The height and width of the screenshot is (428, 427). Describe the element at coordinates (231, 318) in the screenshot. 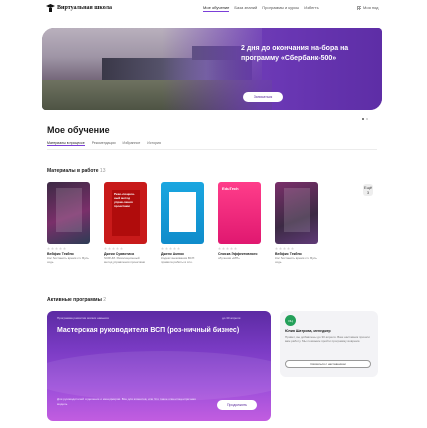

I see `program-deadline: до 30 апреля` at that location.